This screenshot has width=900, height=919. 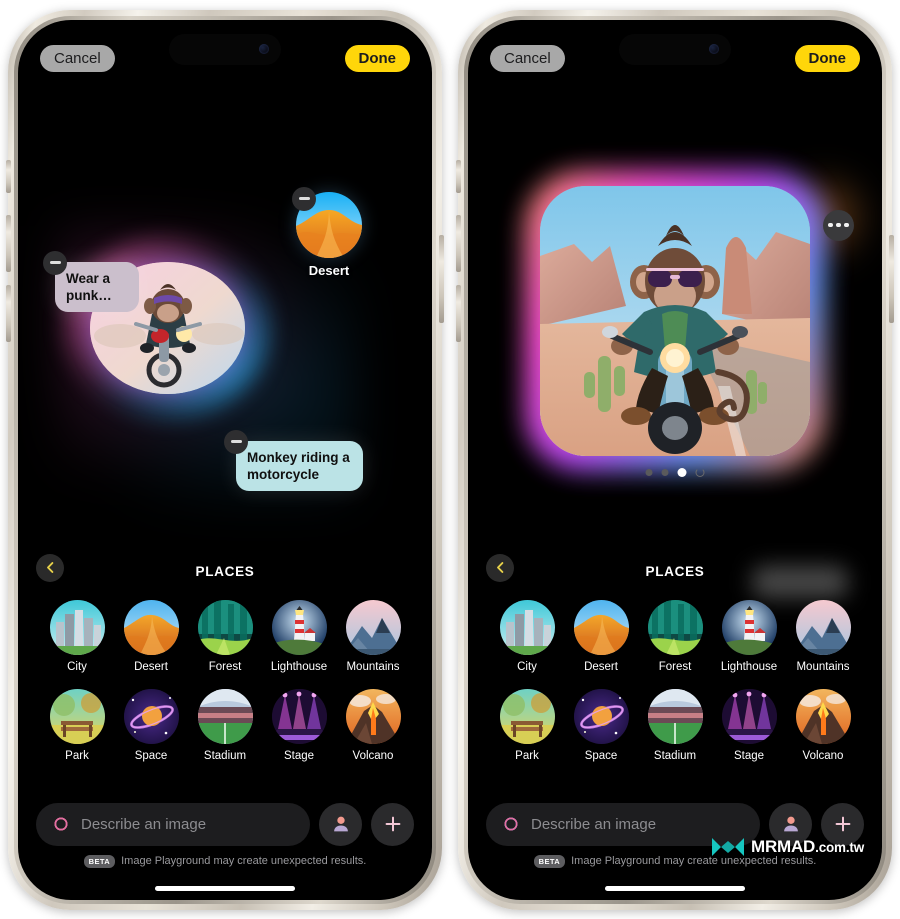 What do you see at coordinates (823, 755) in the screenshot?
I see `place-cell-label: Volcano` at bounding box center [823, 755].